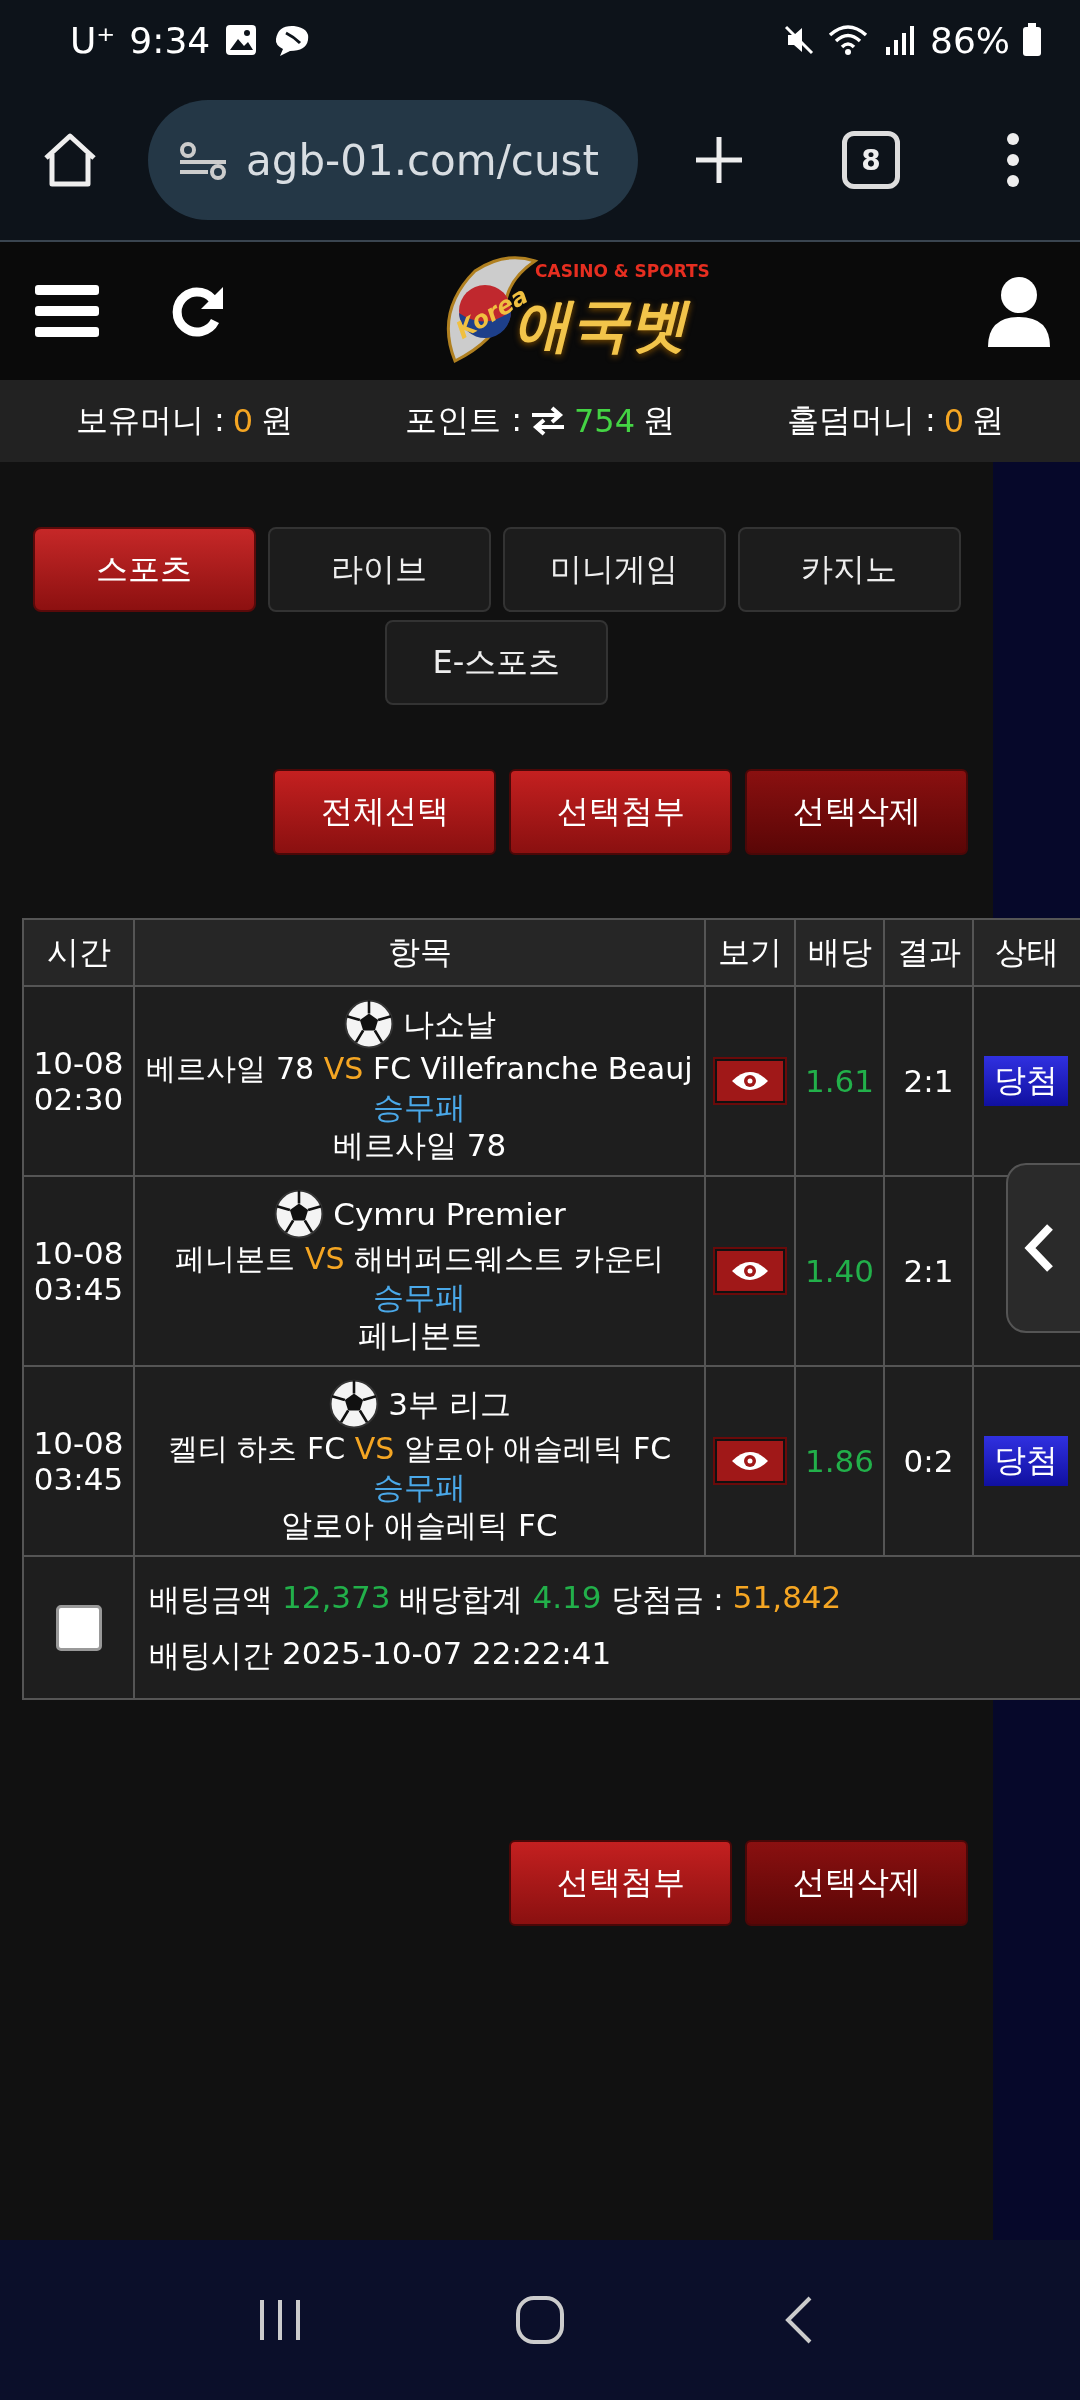  What do you see at coordinates (861, 420) in the screenshot?
I see `balance-label: 홀덤머니 :` at bounding box center [861, 420].